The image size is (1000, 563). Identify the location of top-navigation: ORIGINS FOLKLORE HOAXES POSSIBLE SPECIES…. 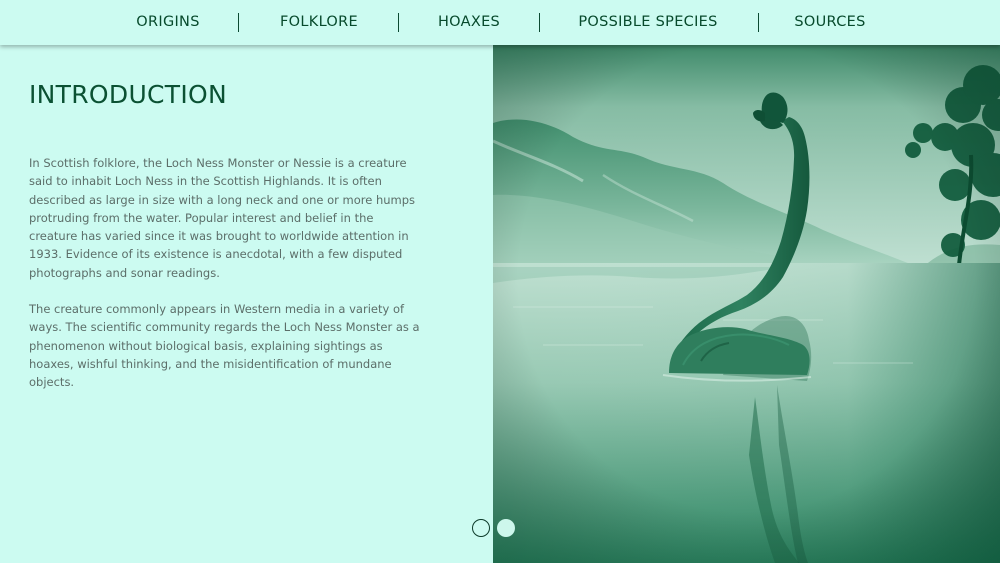
(500, 22).